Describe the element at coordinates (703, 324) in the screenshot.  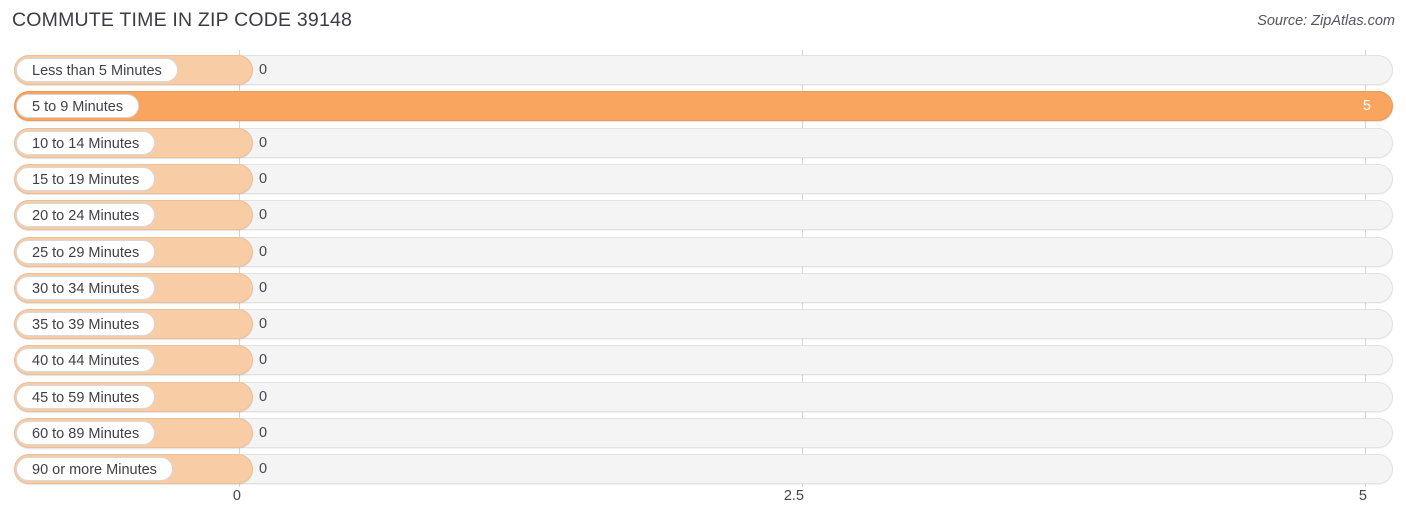
I see `chart-row: 0 35 to 39 Minutes` at that location.